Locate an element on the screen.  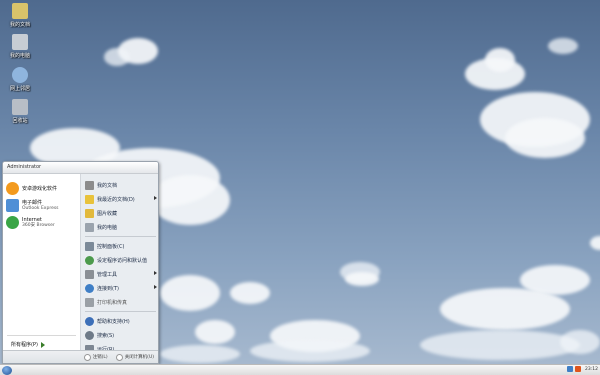
menu-help: 帮助和支持(H) is located at coordinates (119, 321).